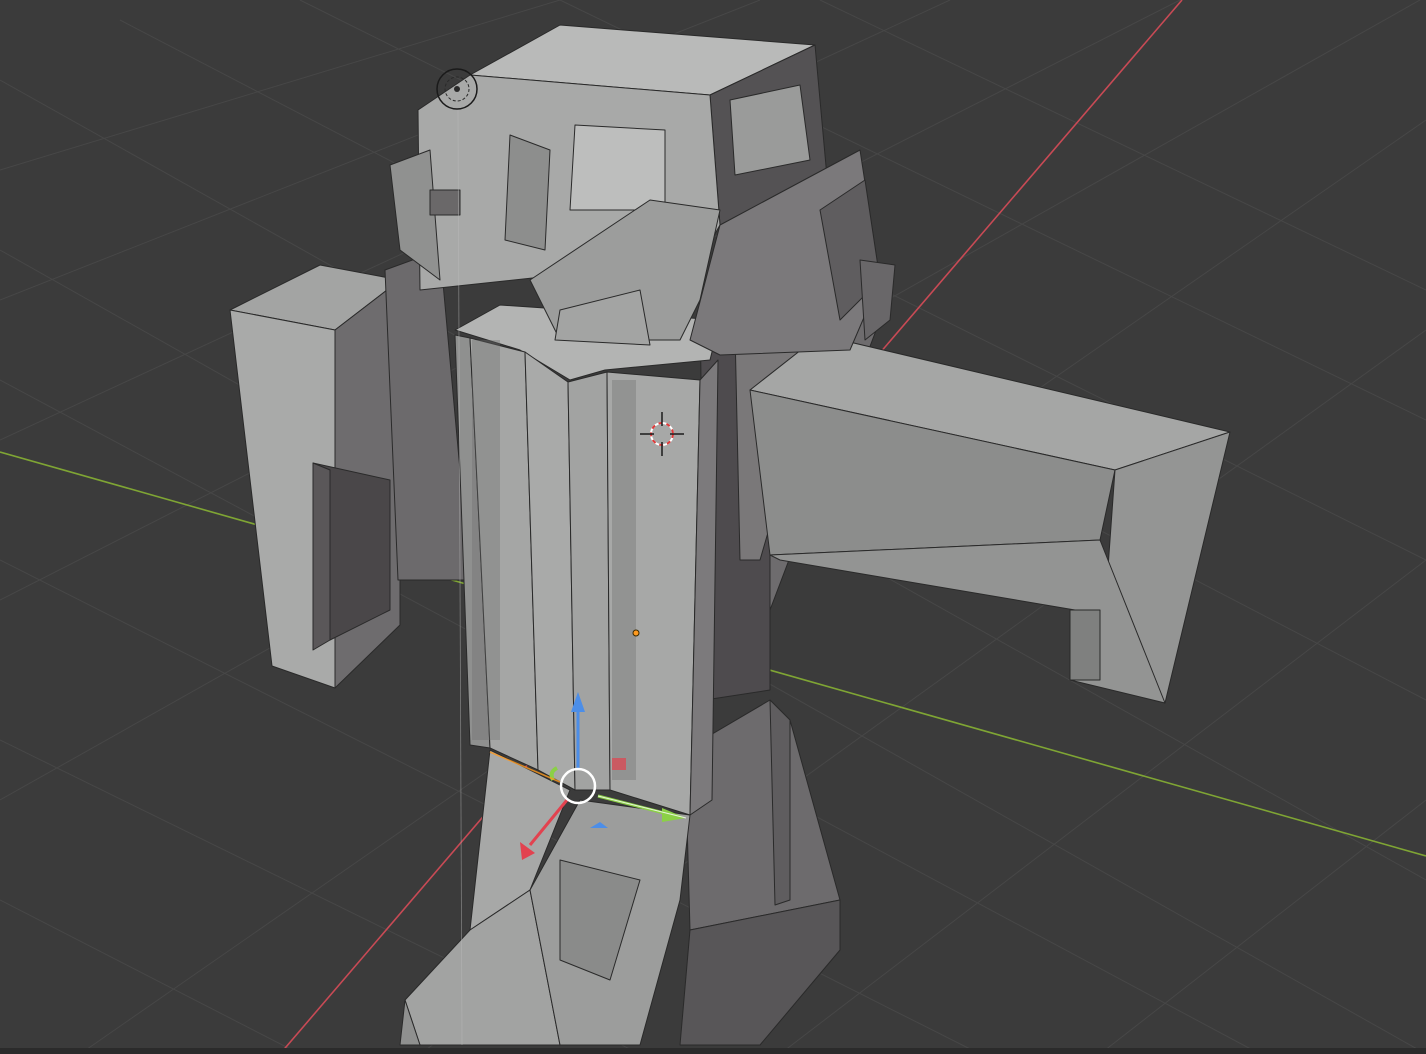  What do you see at coordinates (636, 633) in the screenshot?
I see `object-origin-point` at bounding box center [636, 633].